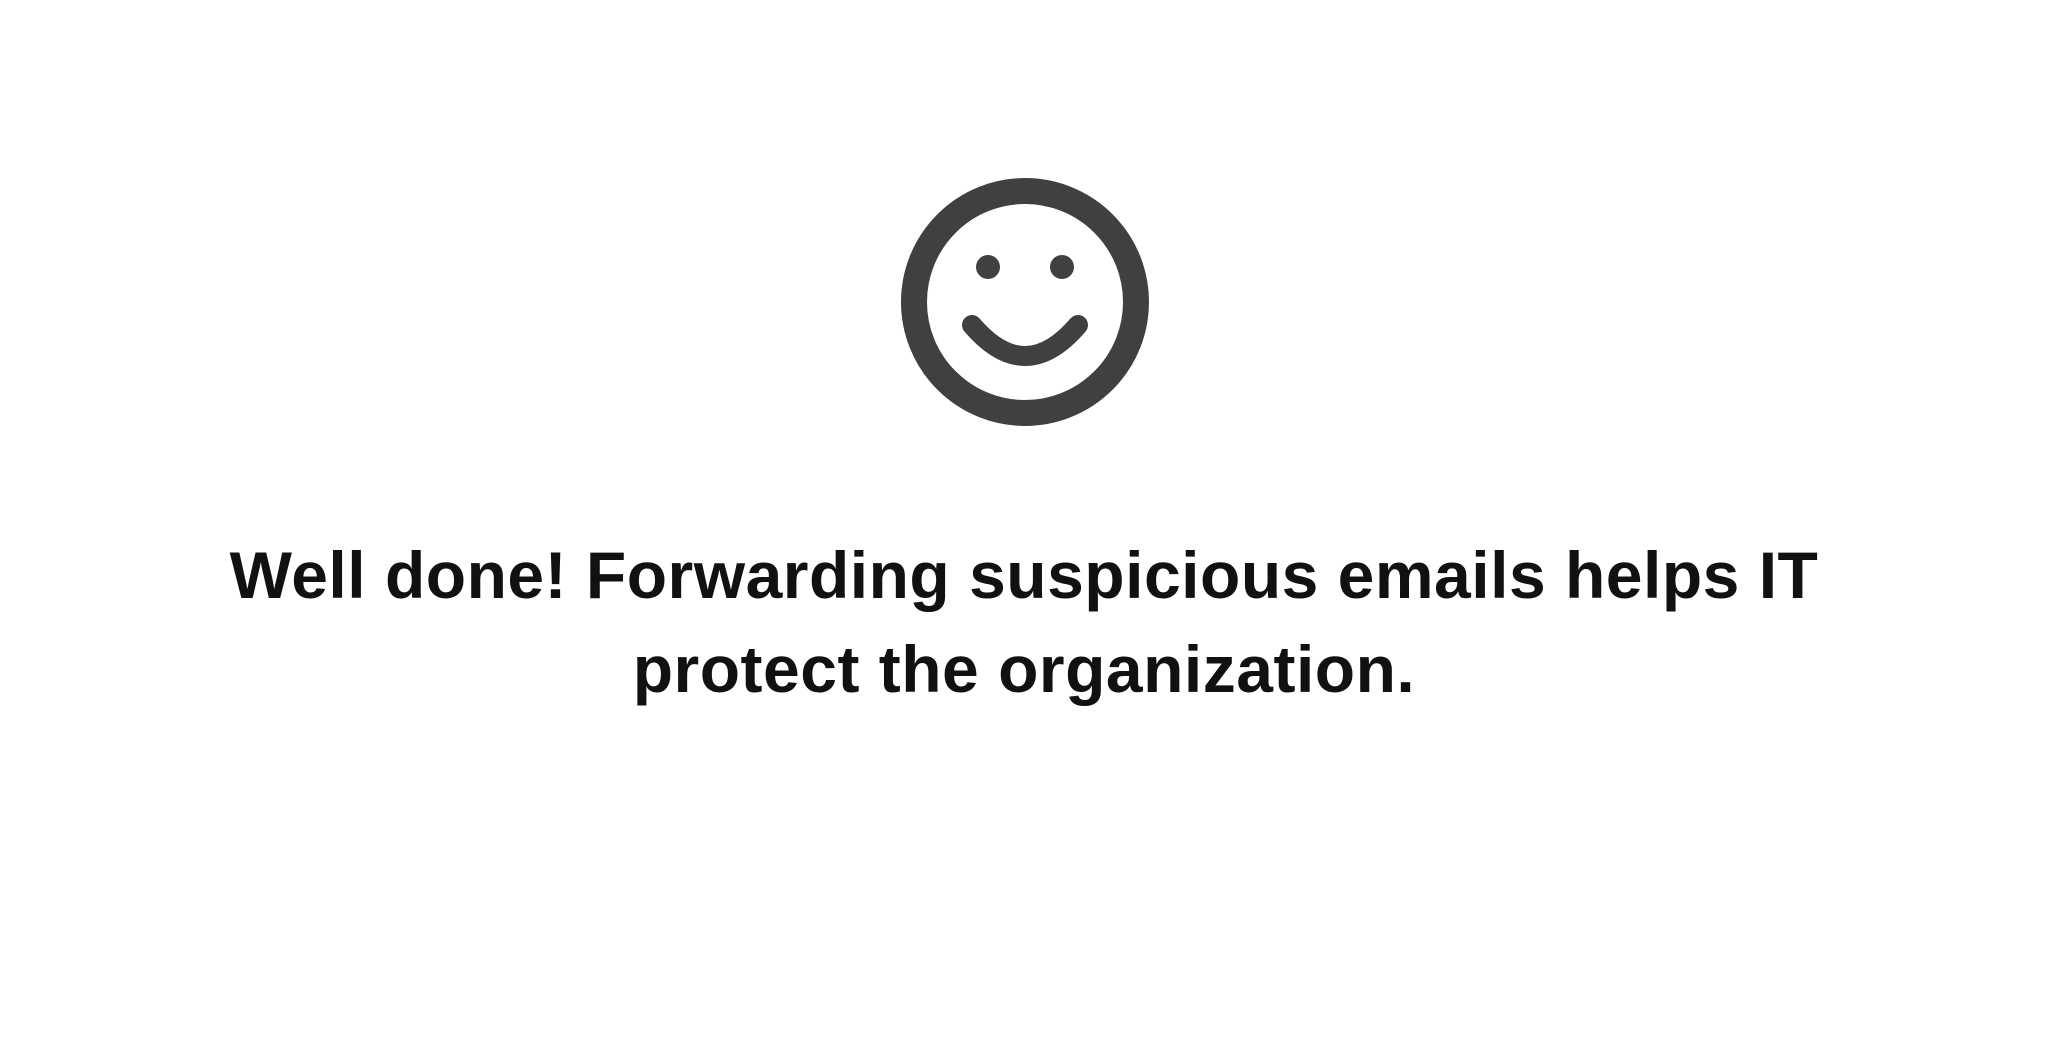 The height and width of the screenshot is (1055, 2048). Describe the element at coordinates (1025, 340) in the screenshot. I see `smiley-mouth` at that location.